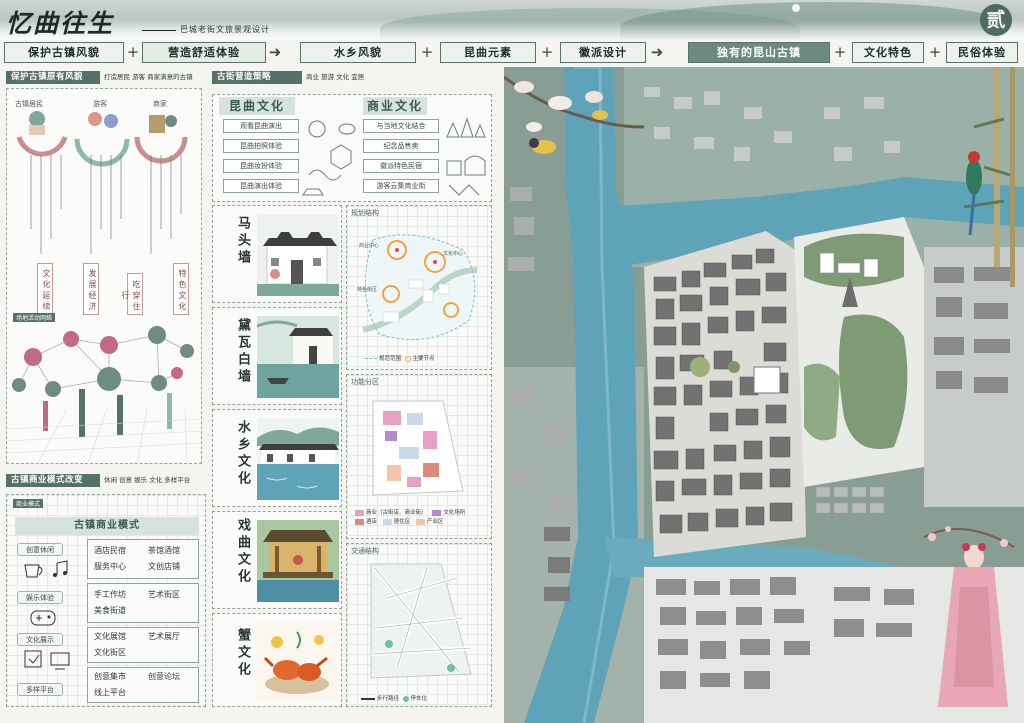 Image resolution: width=1024 pixels, height=723 pixels. I want to click on business-row: 酒店民宿 茶馆酒馆 服务中心 文创店铺, so click(143, 559).